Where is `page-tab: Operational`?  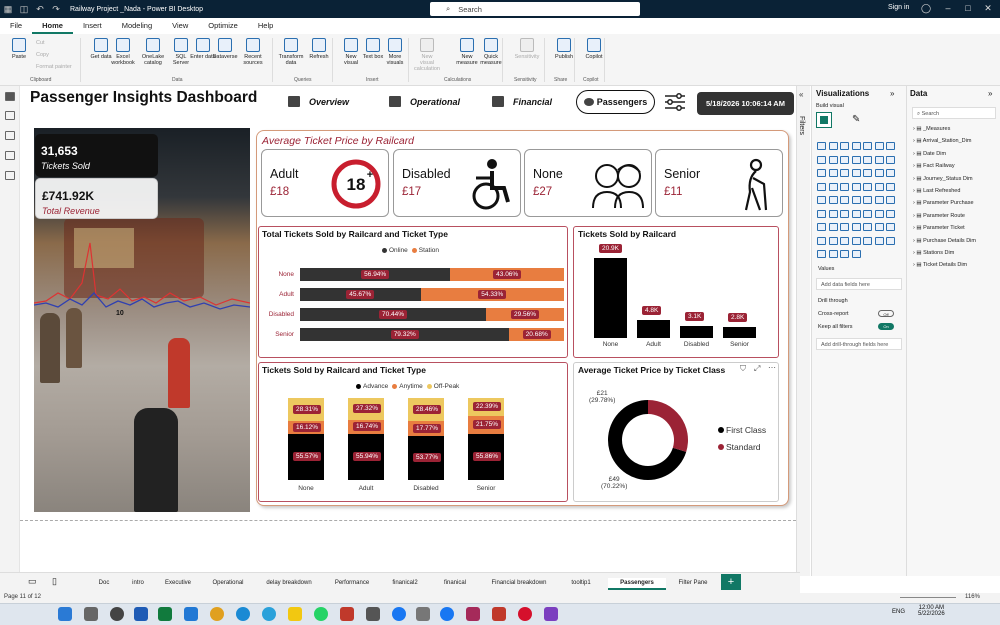 page-tab: Operational is located at coordinates (228, 584).